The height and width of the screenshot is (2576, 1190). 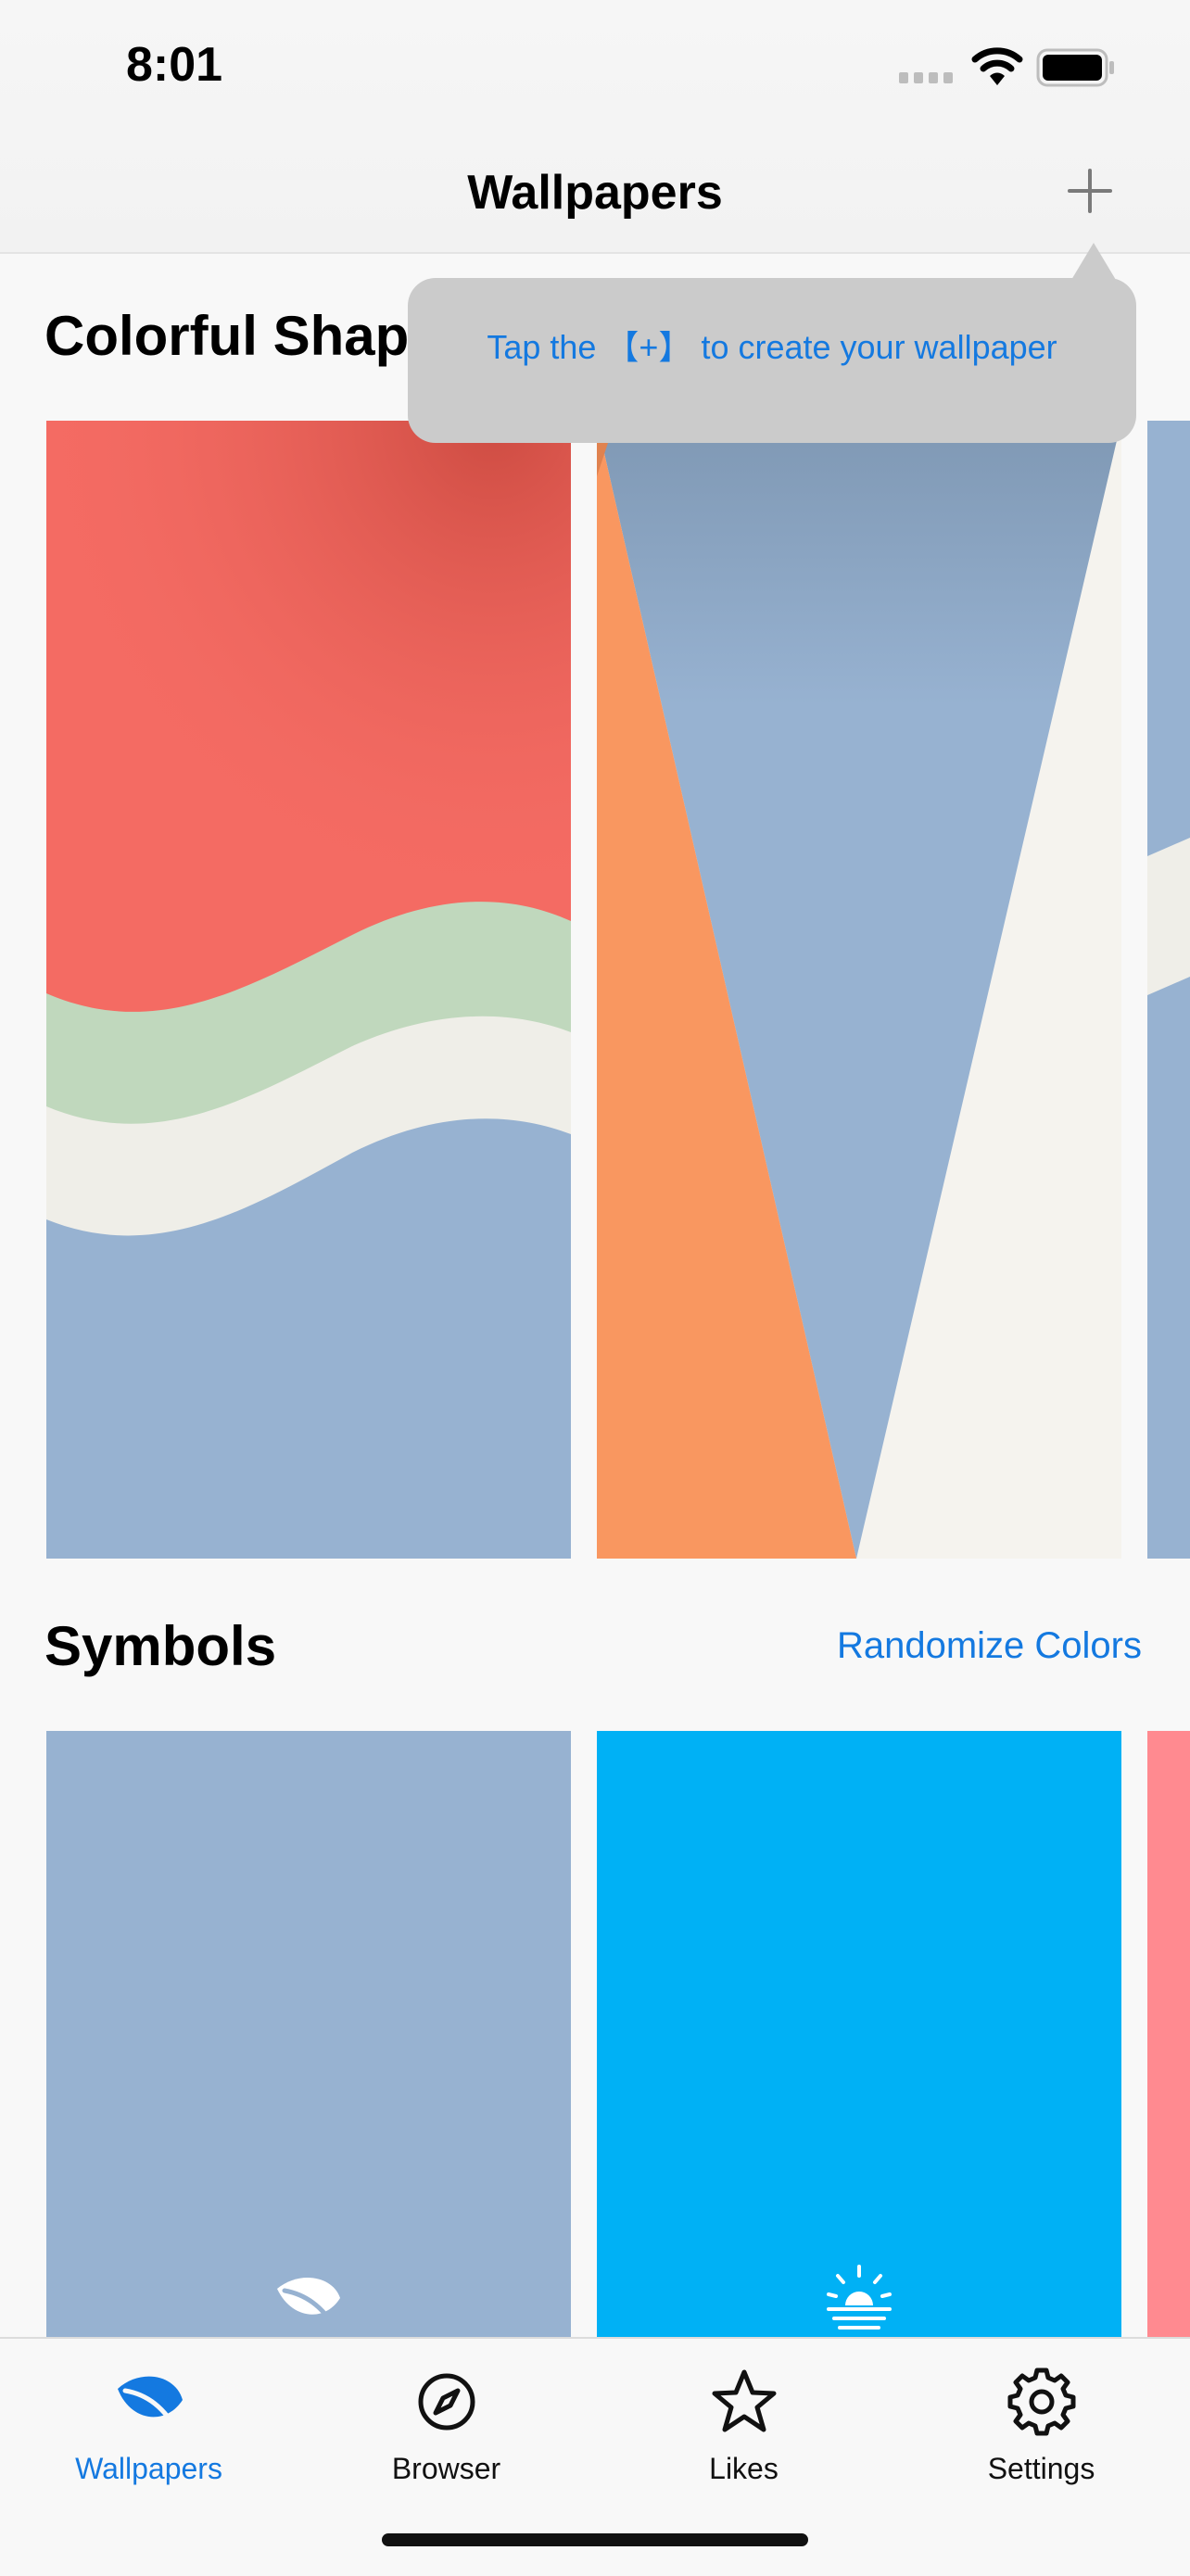 What do you see at coordinates (446, 2468) in the screenshot?
I see `tab-label-browser: Browser` at bounding box center [446, 2468].